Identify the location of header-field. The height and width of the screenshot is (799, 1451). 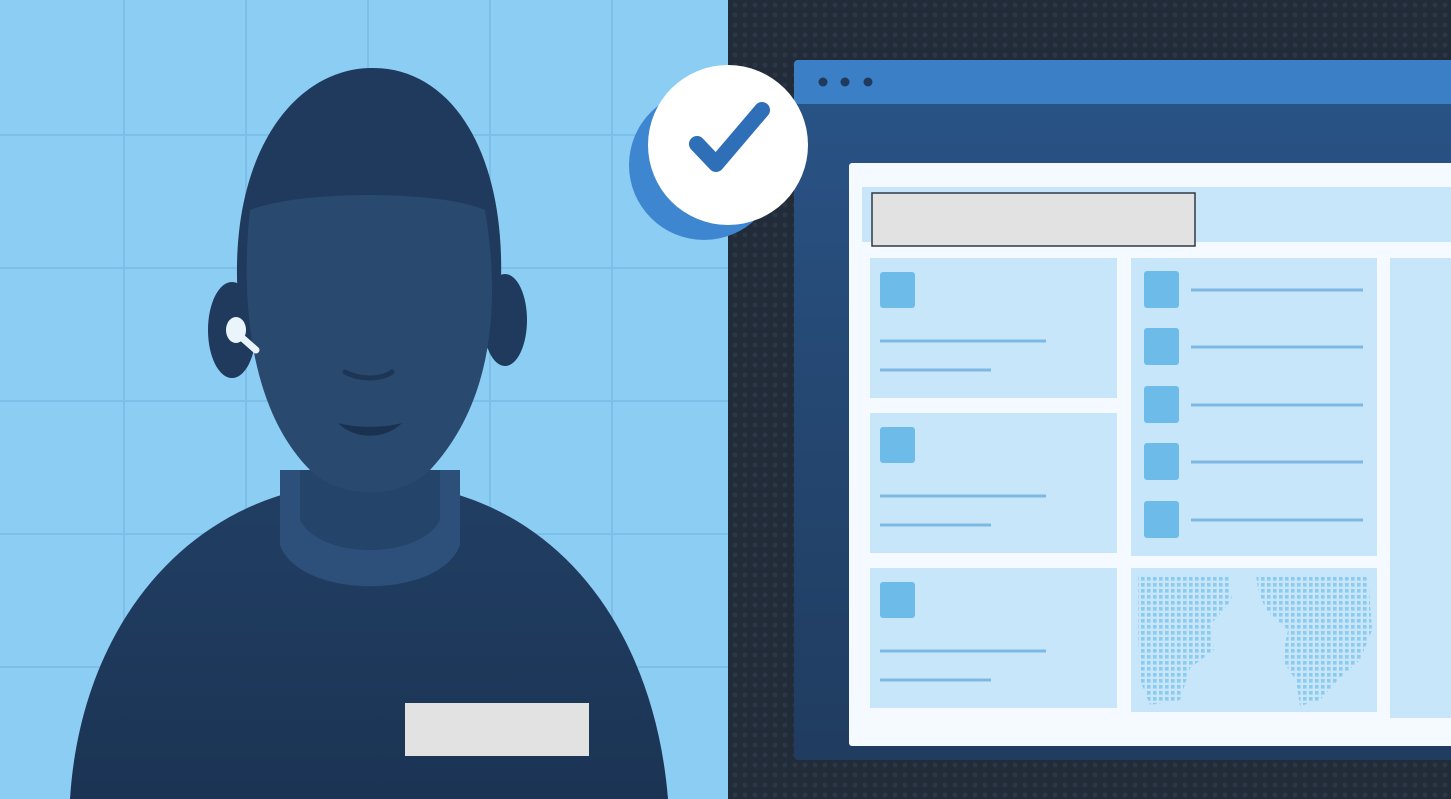
(1033, 219).